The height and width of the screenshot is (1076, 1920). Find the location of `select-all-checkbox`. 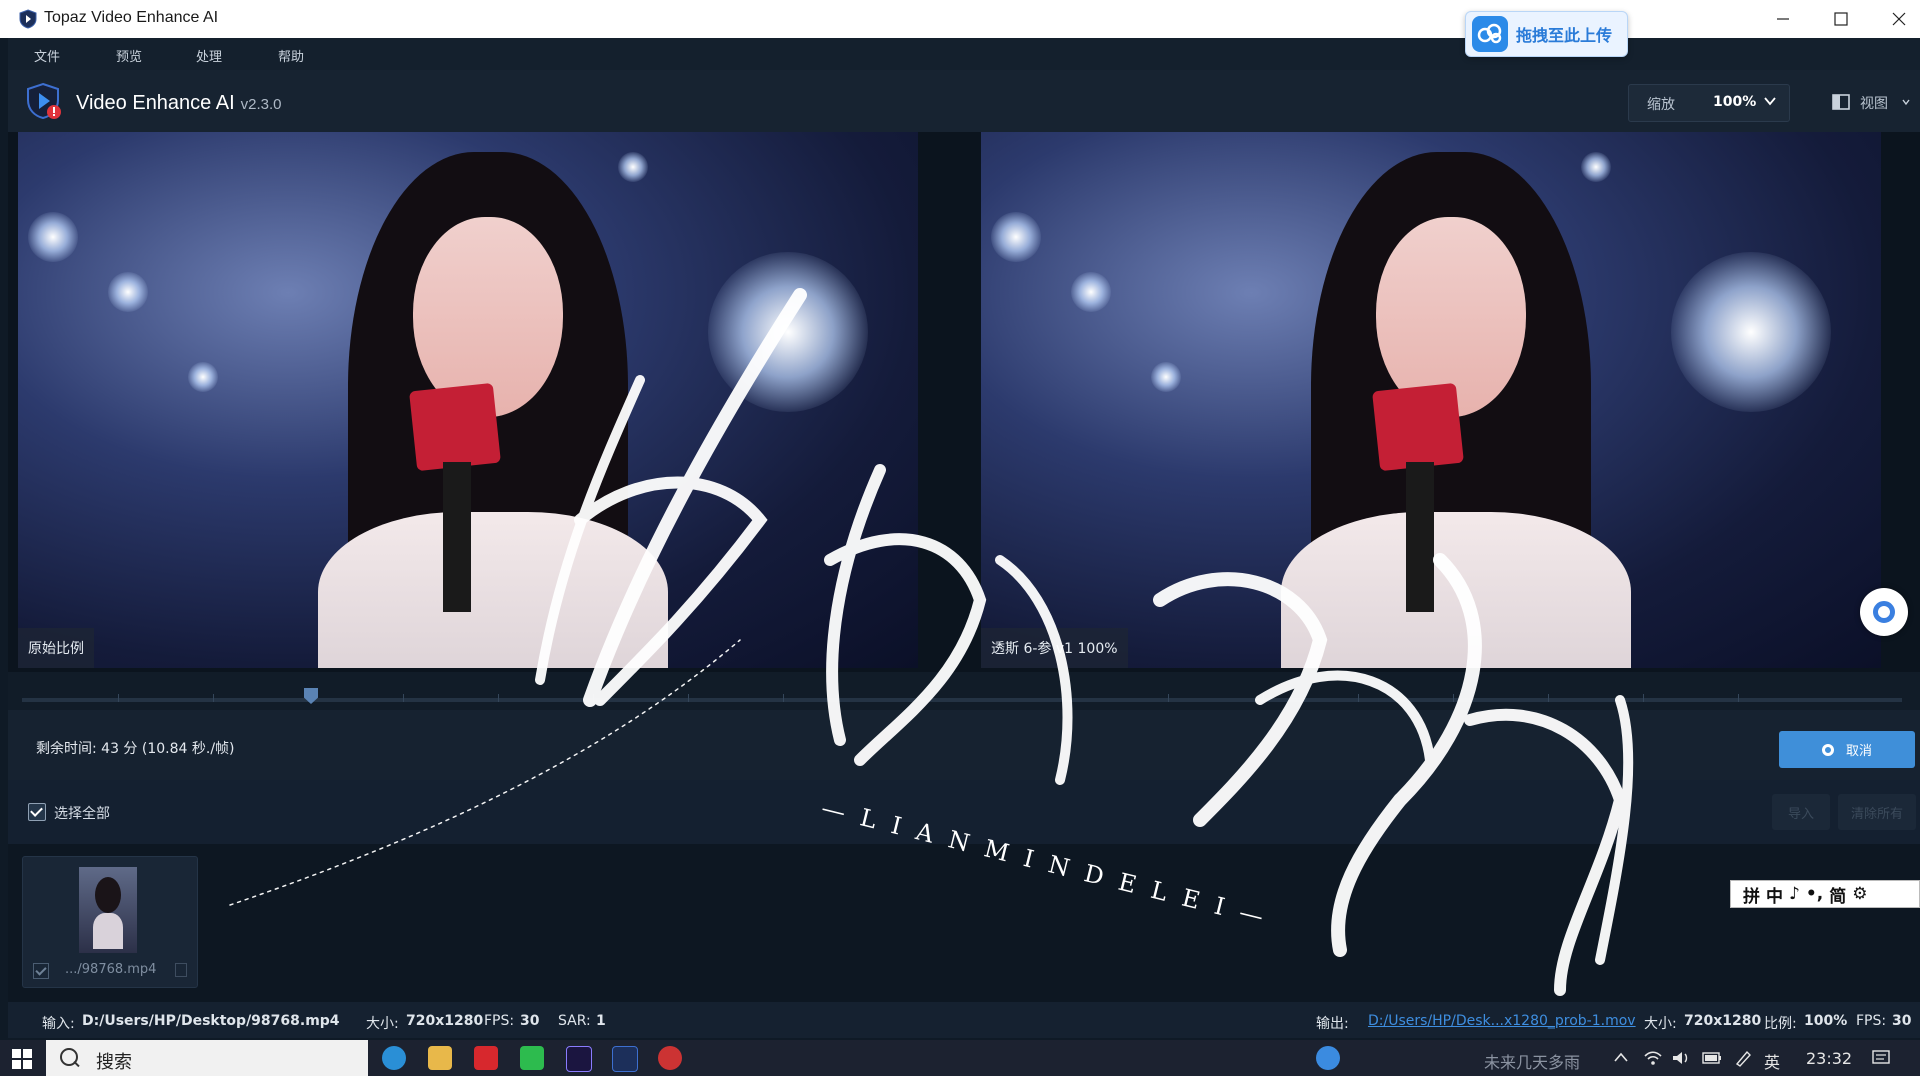

select-all-checkbox is located at coordinates (37, 812).